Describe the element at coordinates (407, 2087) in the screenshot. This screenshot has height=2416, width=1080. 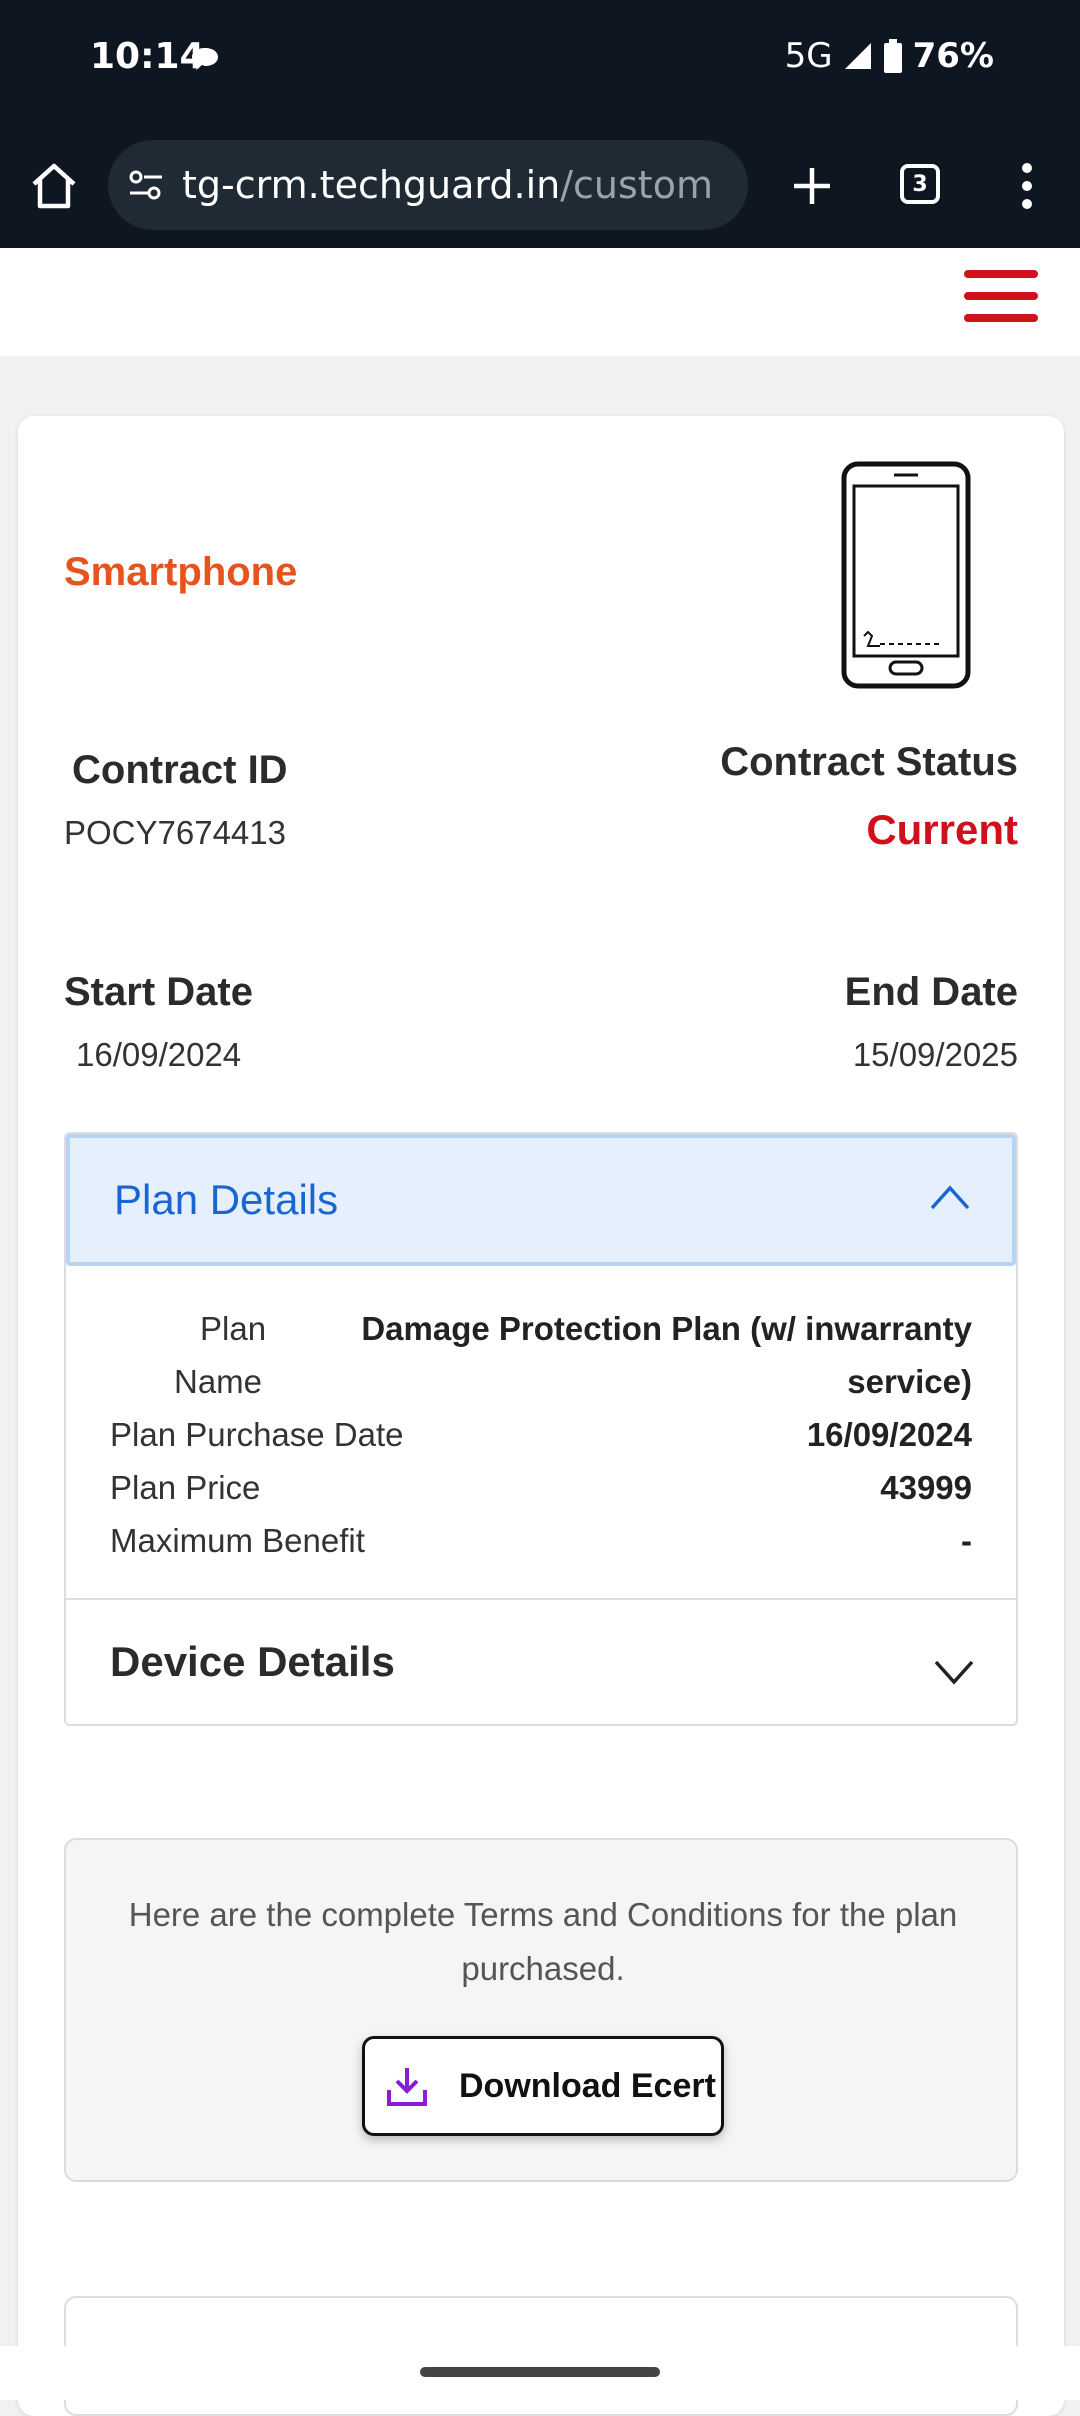
I see `download-icon` at that location.